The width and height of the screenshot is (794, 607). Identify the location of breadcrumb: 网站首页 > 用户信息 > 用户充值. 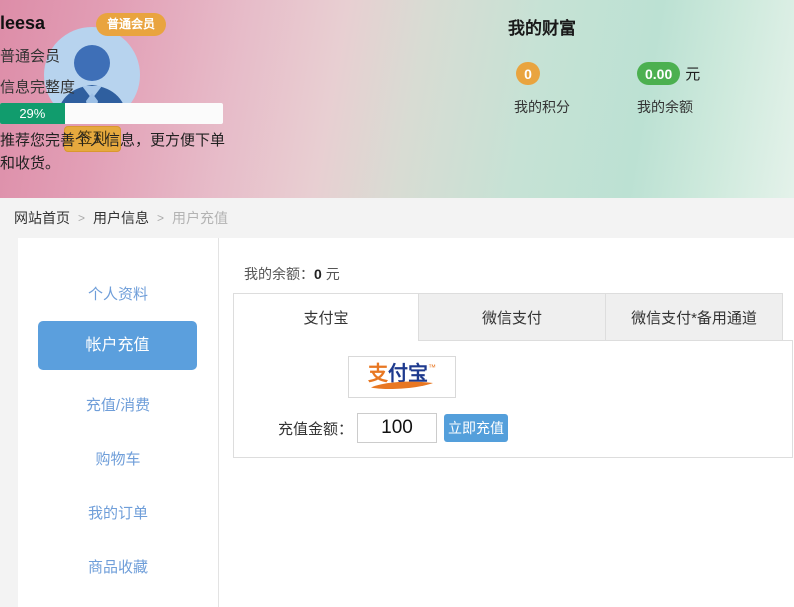
(397, 218).